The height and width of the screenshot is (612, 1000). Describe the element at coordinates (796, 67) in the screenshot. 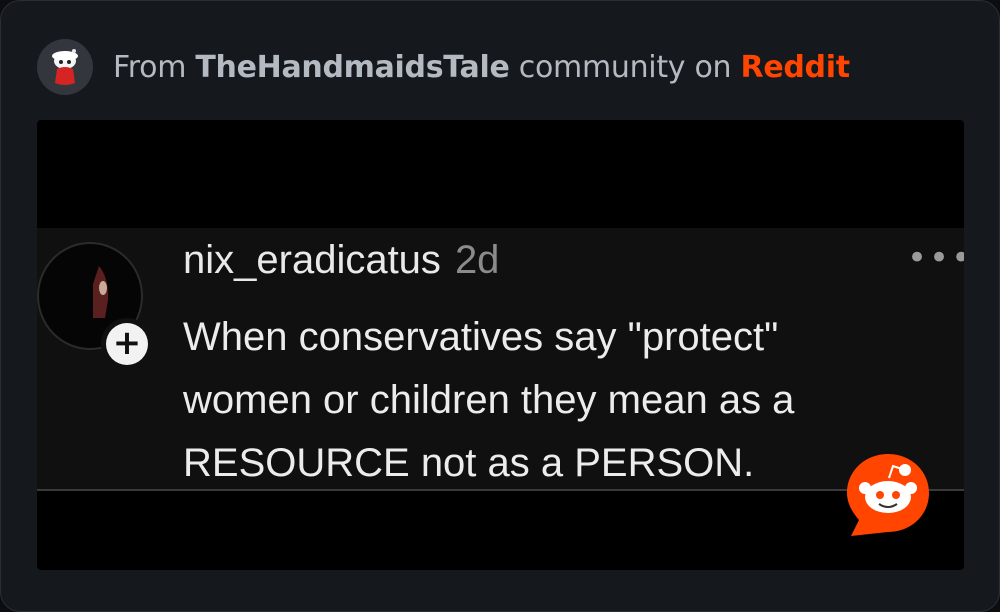

I see `reddit-brand-link: Reddit` at that location.